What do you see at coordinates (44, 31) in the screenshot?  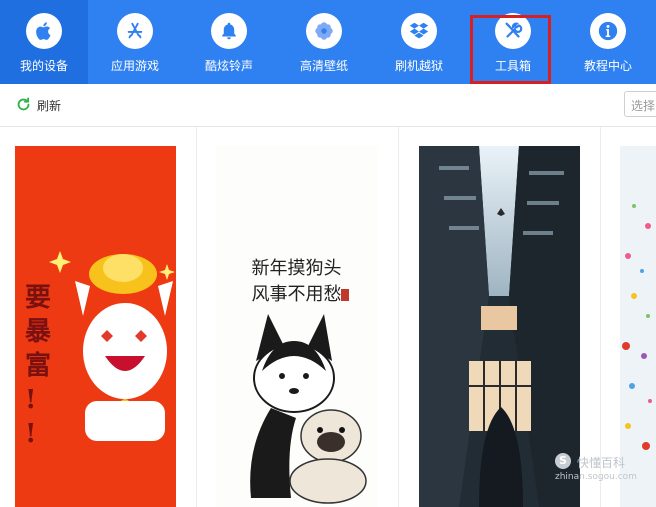 I see `apple-icon` at bounding box center [44, 31].